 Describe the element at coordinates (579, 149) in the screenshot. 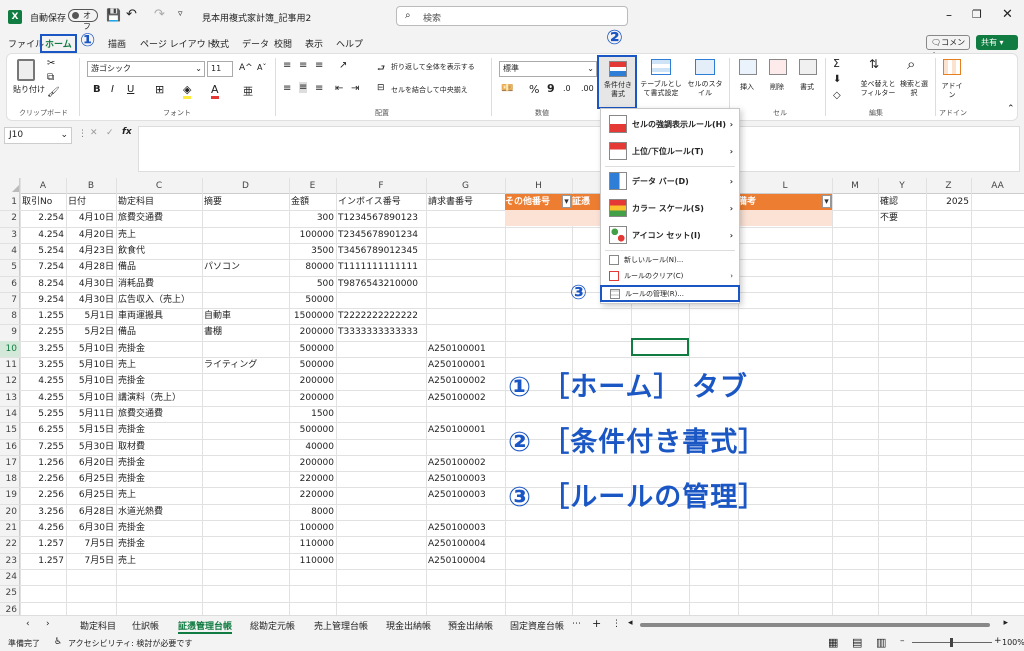

I see `formula-input` at that location.